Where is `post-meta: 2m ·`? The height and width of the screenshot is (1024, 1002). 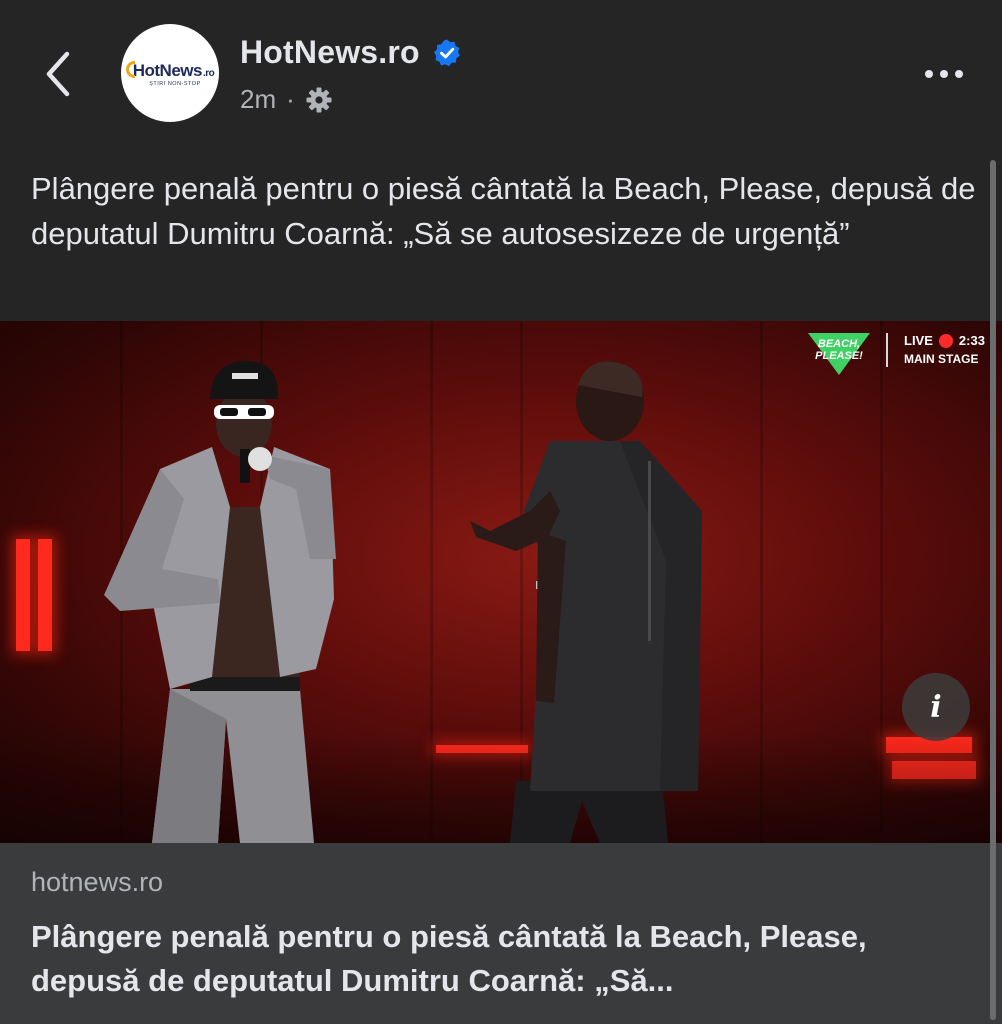
post-meta: 2m · is located at coordinates (286, 99).